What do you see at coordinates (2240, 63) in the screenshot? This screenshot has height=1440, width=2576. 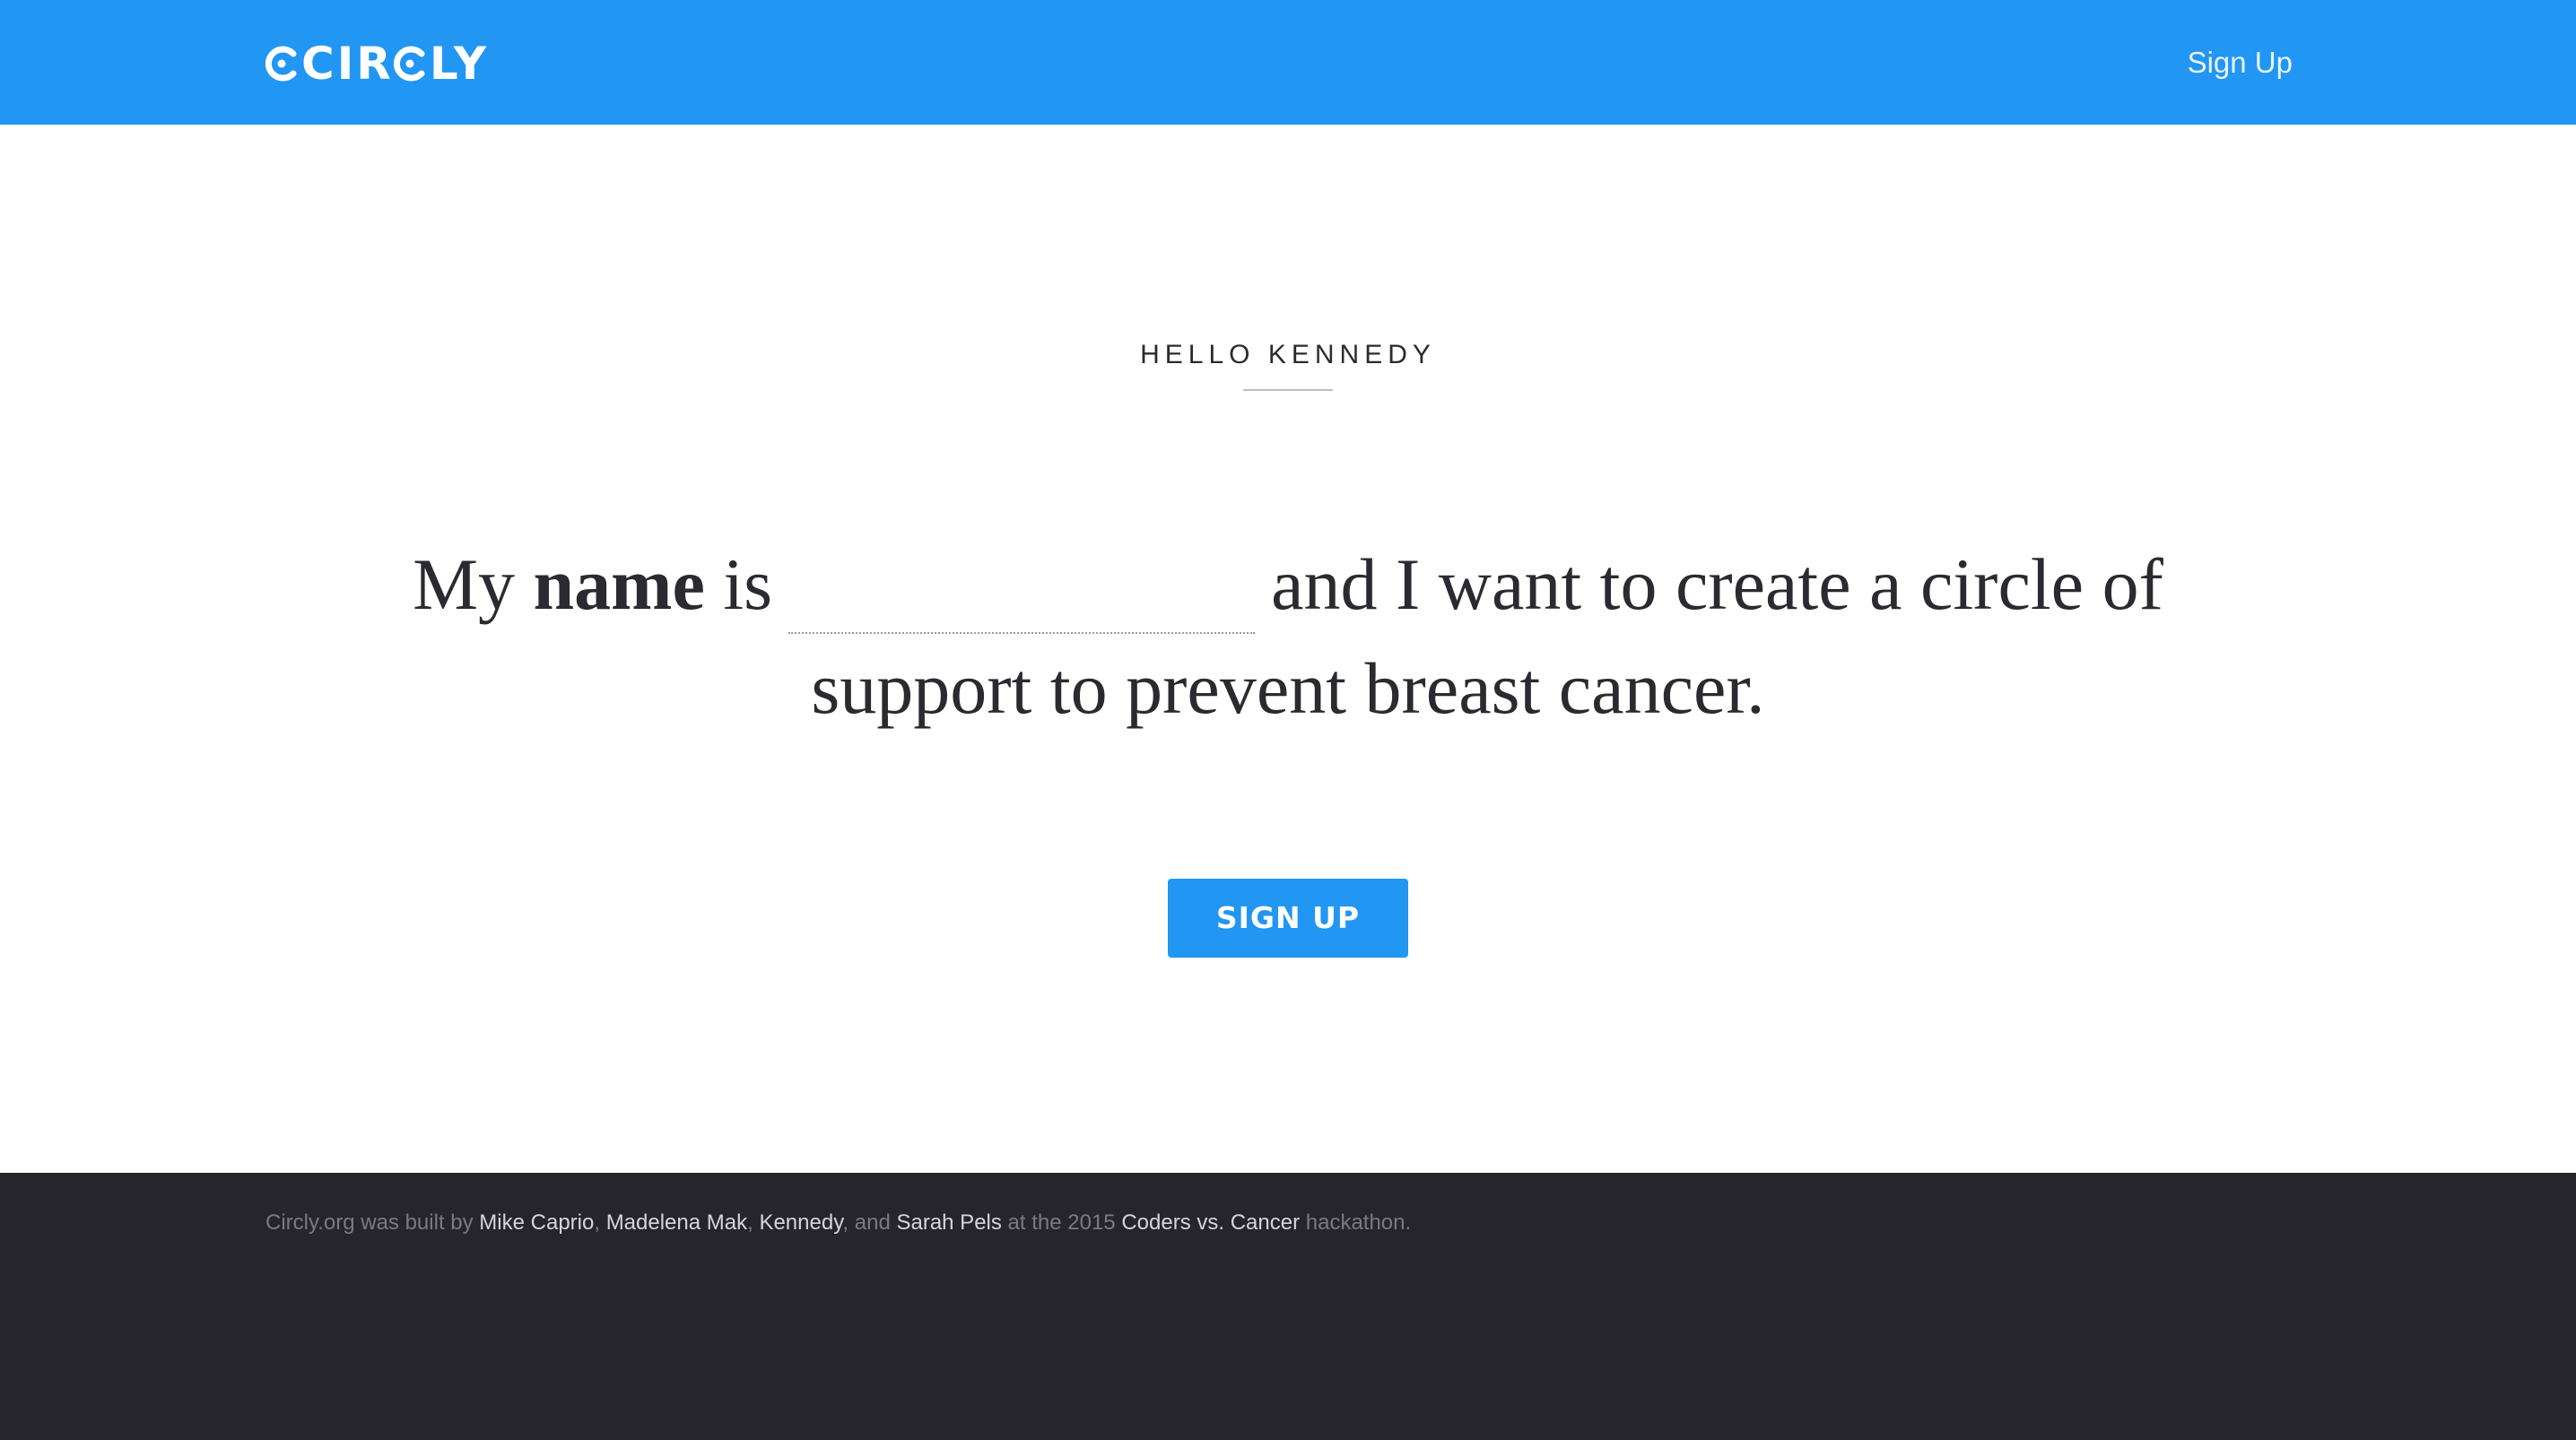 I see `nav-signup-link: Sign Up` at bounding box center [2240, 63].